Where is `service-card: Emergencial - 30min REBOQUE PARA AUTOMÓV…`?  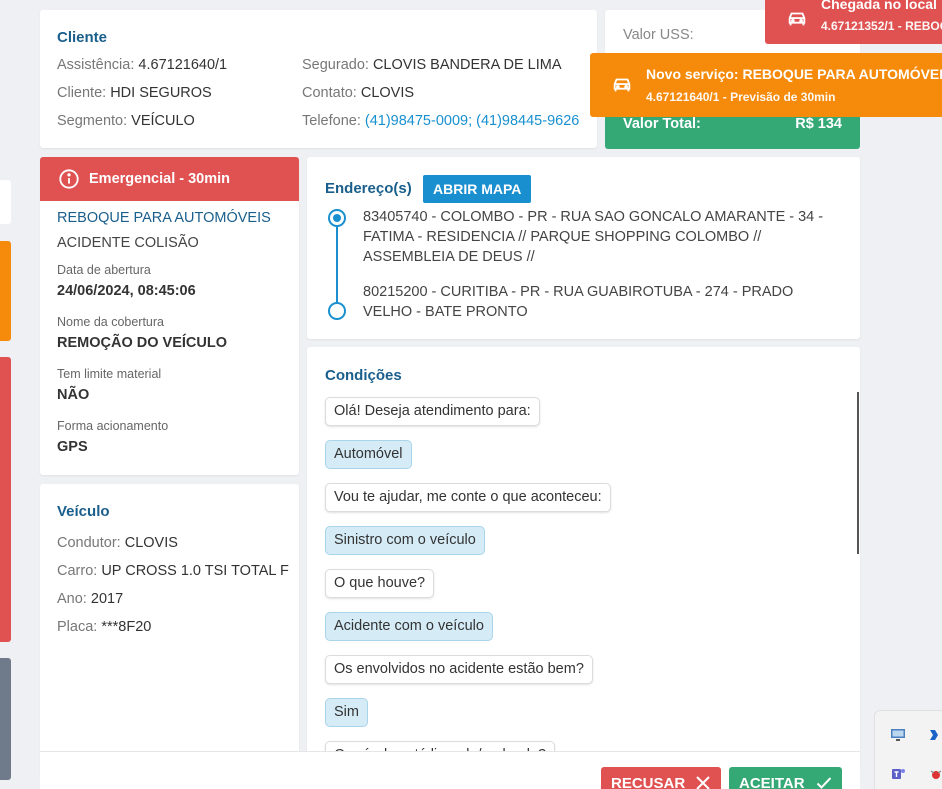
service-card: Emergencial - 30min REBOQUE PARA AUTOMÓV… is located at coordinates (169, 316).